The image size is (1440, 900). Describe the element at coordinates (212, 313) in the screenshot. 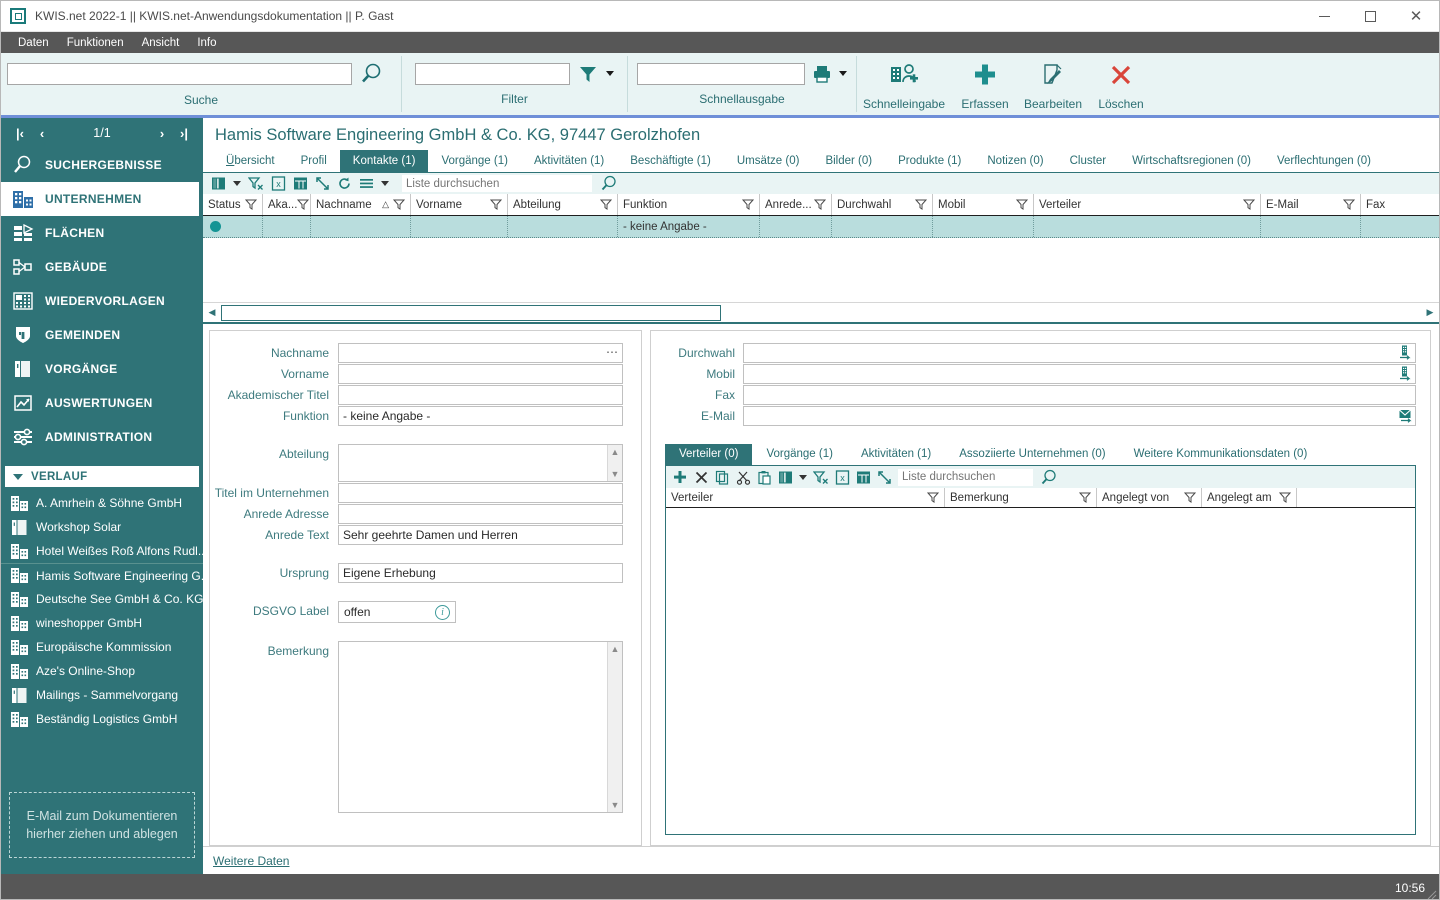

I see `scroll-left-icon: ◀` at that location.